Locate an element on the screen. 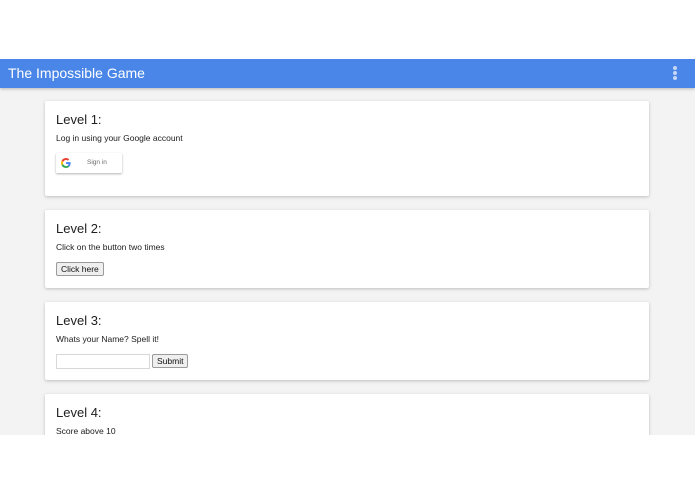  submit-button: Submit is located at coordinates (170, 361).